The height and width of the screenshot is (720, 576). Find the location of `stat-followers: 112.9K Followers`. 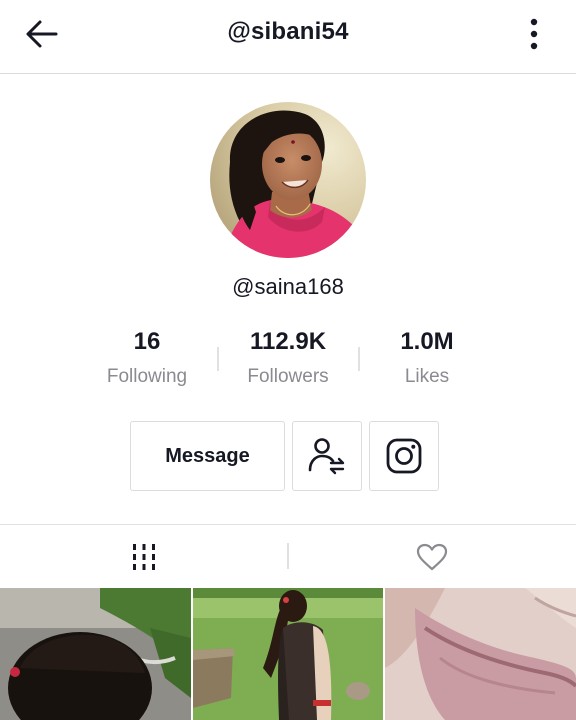

stat-followers: 112.9K Followers is located at coordinates (288, 358).